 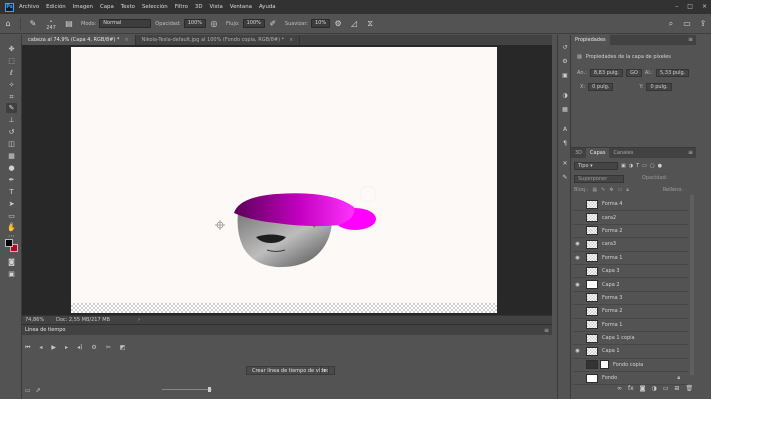 I want to click on menu-capa: Capa, so click(x=107, y=7).